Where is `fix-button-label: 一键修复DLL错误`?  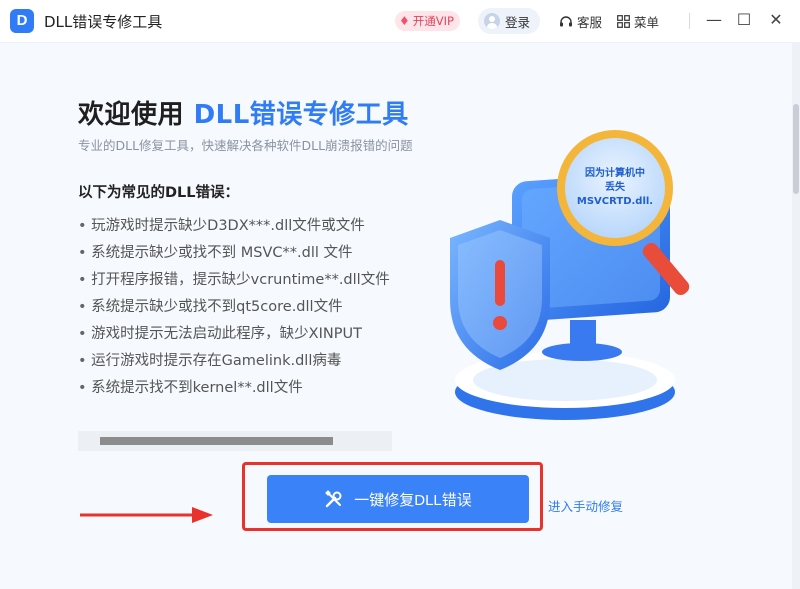 fix-button-label: 一键修复DLL错误 is located at coordinates (413, 500).